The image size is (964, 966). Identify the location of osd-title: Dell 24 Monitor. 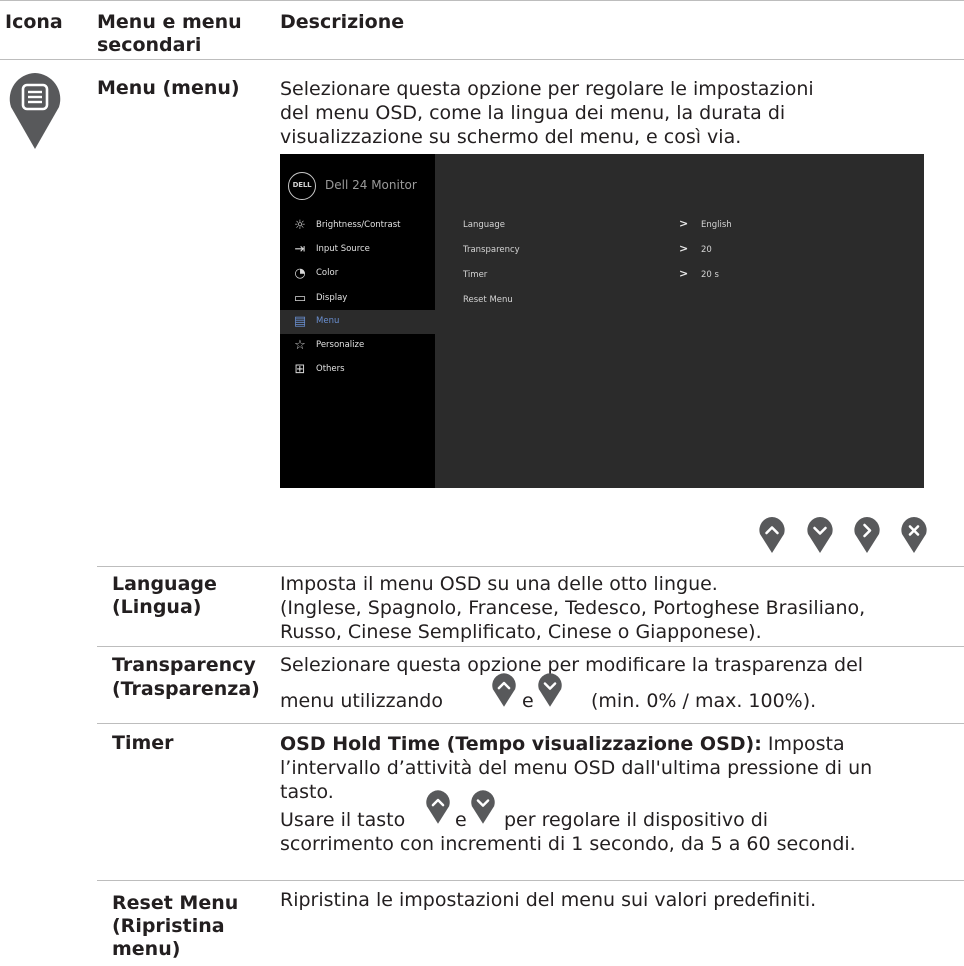
(371, 185).